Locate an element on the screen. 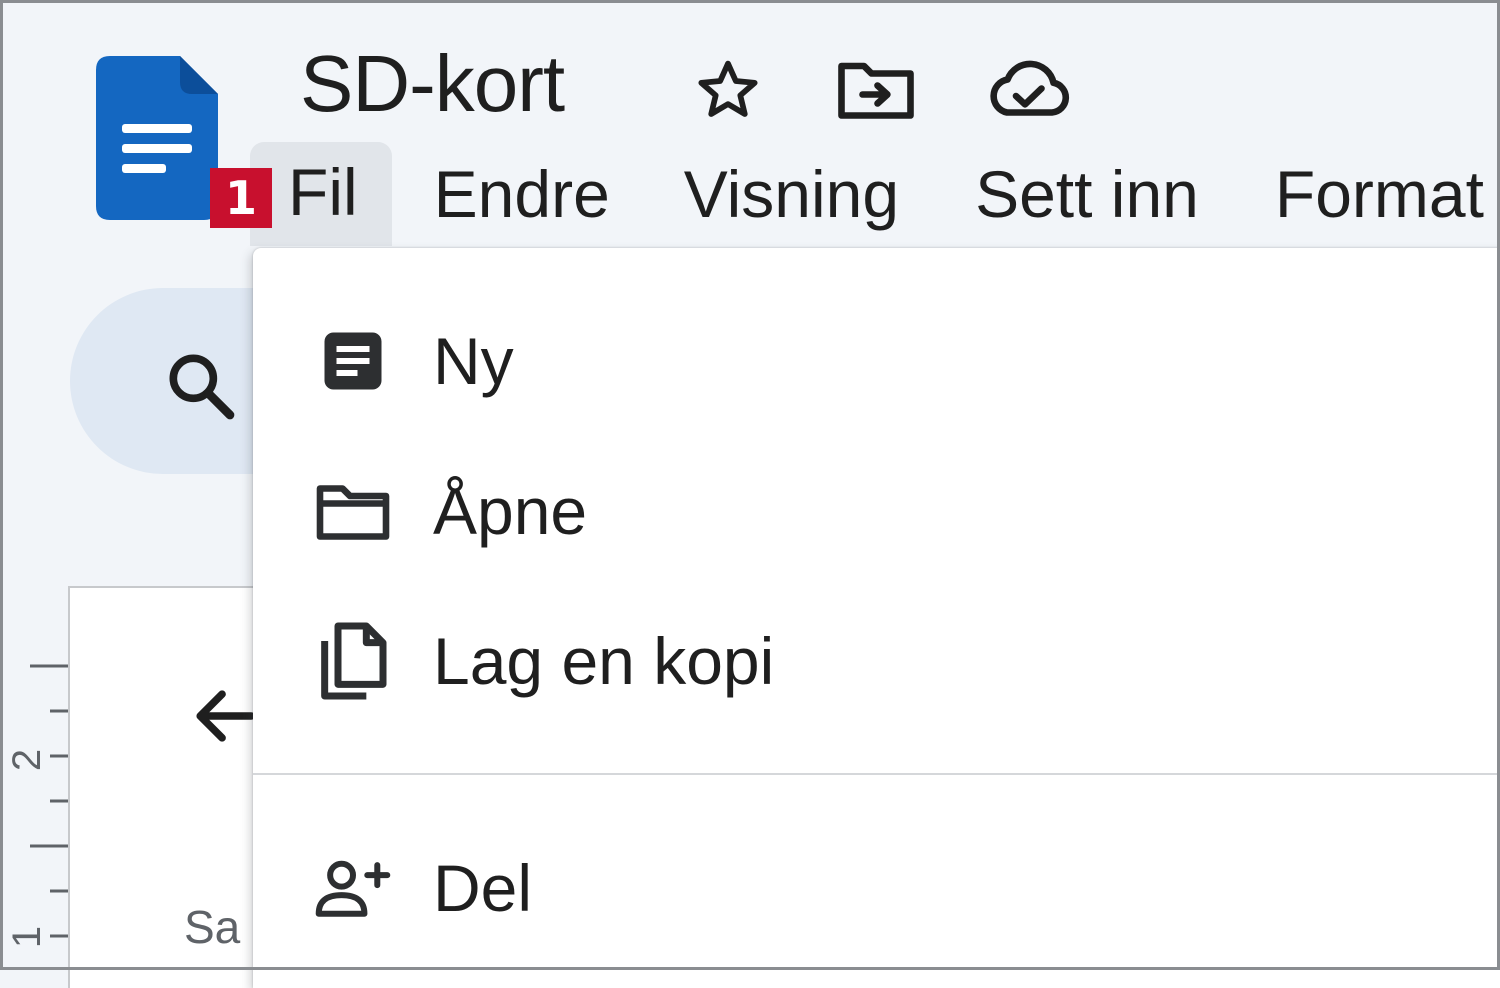 The width and height of the screenshot is (1500, 988). file-menu-item-label: Ny is located at coordinates (473, 361).